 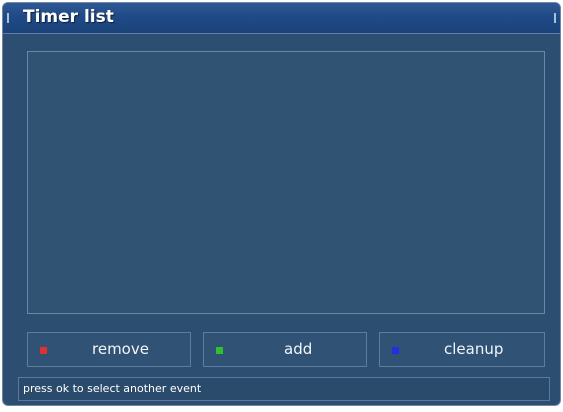 What do you see at coordinates (112, 388) in the screenshot?
I see `status-text: press ok to select another event` at bounding box center [112, 388].